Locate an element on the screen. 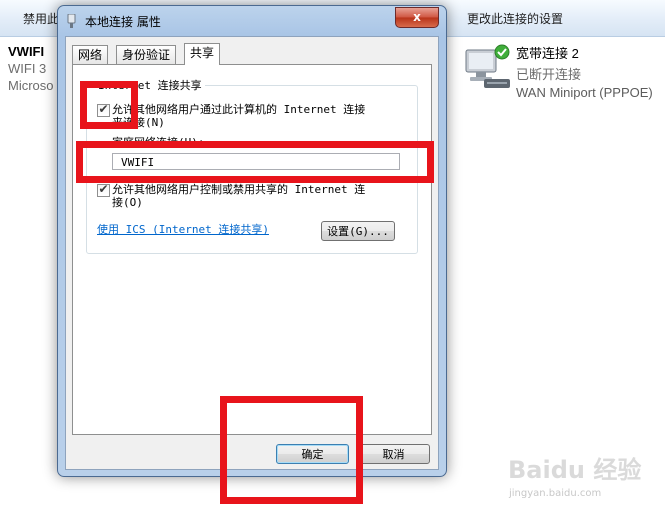 The image size is (665, 514). connection-device: WAN Miniport (PPPOE) is located at coordinates (584, 92).